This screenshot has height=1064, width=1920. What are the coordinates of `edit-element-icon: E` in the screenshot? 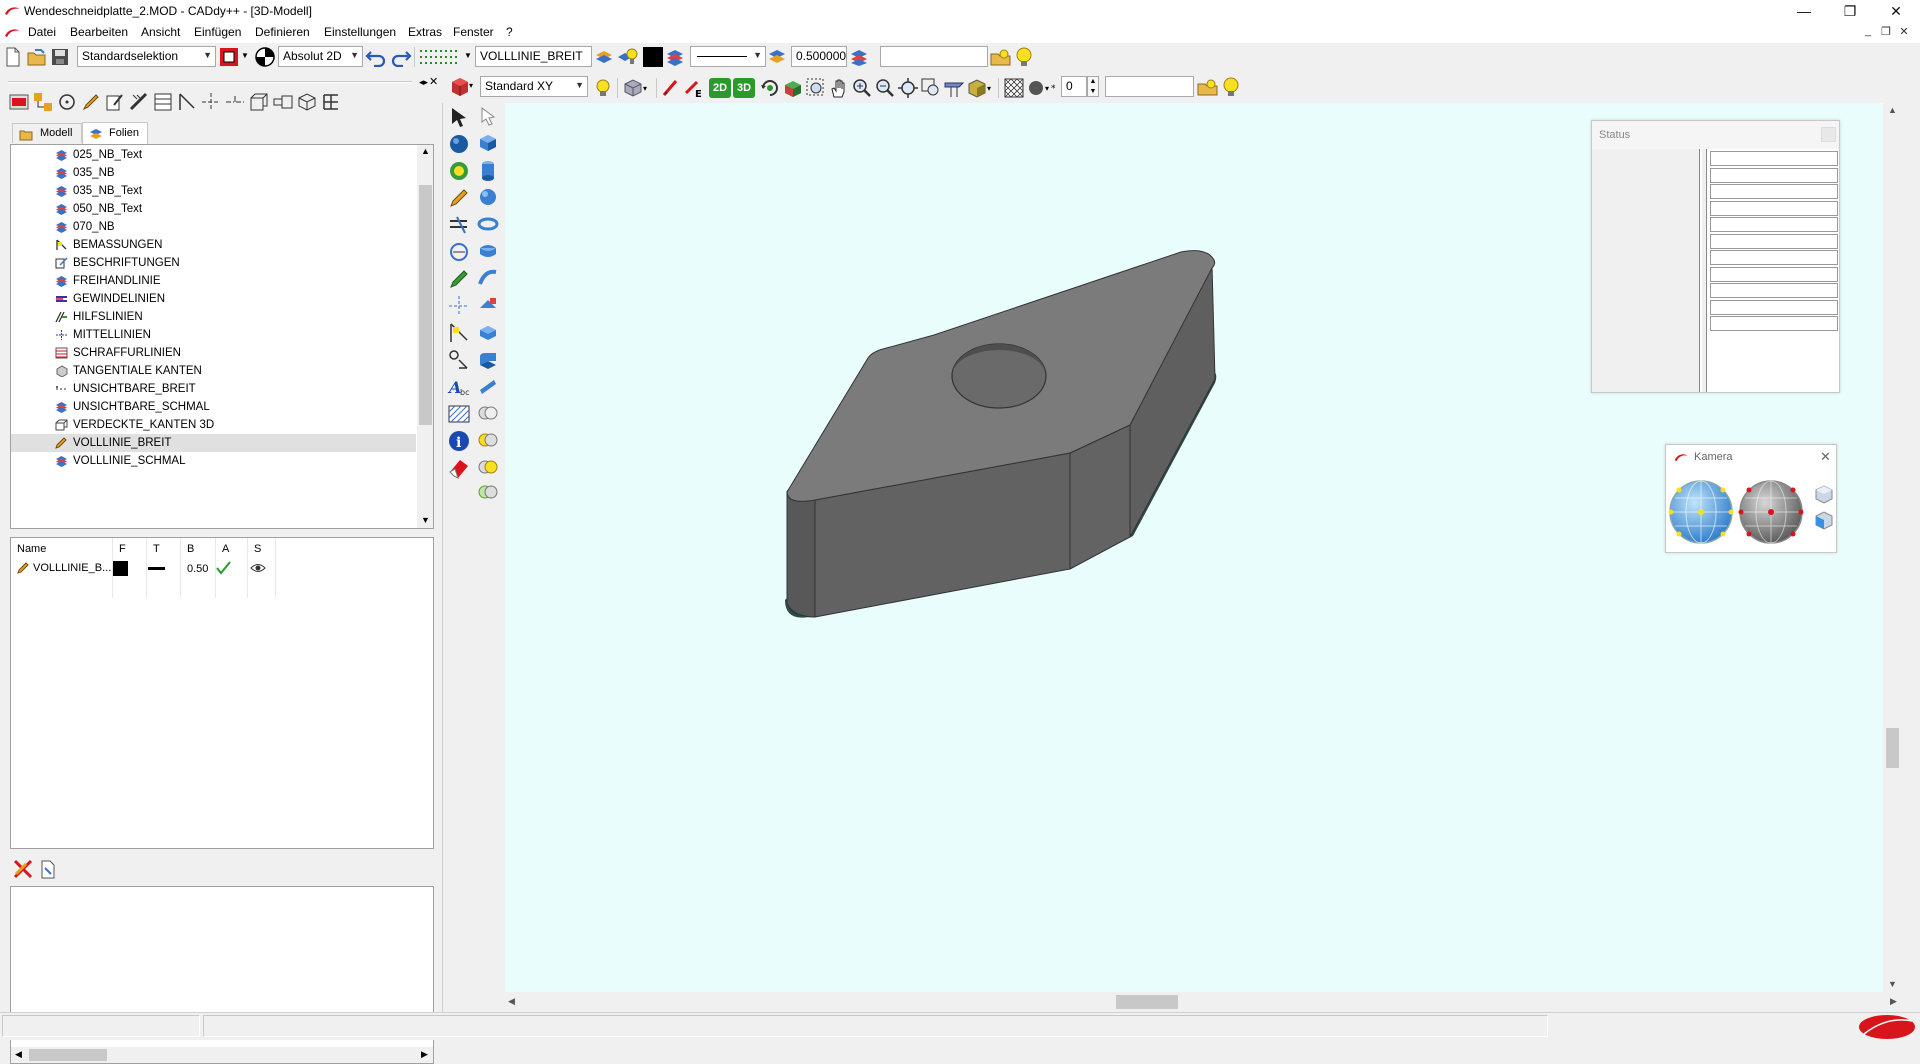 It's located at (694, 88).